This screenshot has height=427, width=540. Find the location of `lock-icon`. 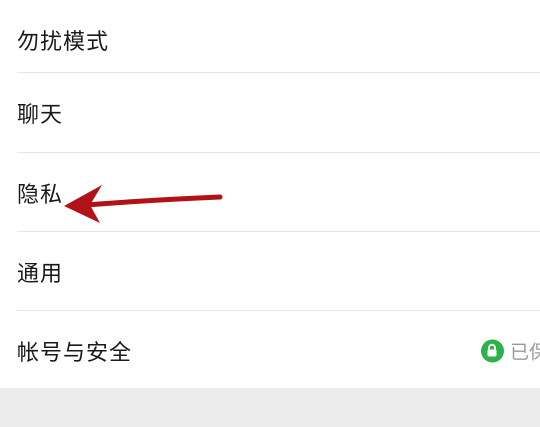

lock-icon is located at coordinates (492, 350).